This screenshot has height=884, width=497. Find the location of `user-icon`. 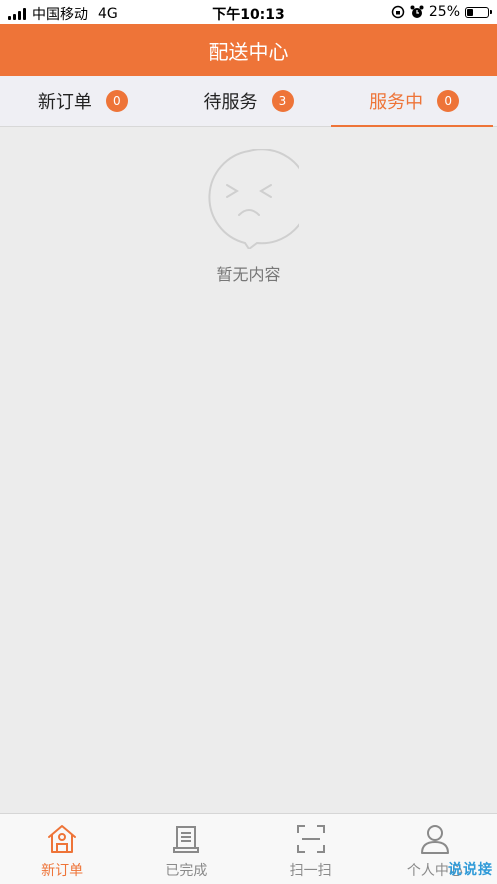

user-icon is located at coordinates (434, 839).